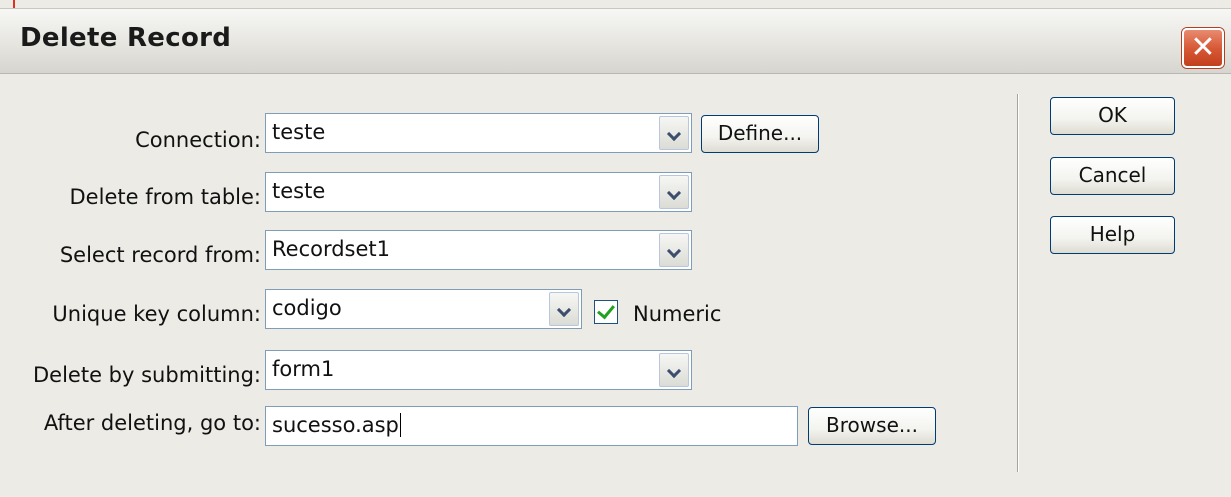 The image size is (1231, 497). What do you see at coordinates (152, 423) in the screenshot?
I see `after-deleting-label: After deleting, go to:` at bounding box center [152, 423].